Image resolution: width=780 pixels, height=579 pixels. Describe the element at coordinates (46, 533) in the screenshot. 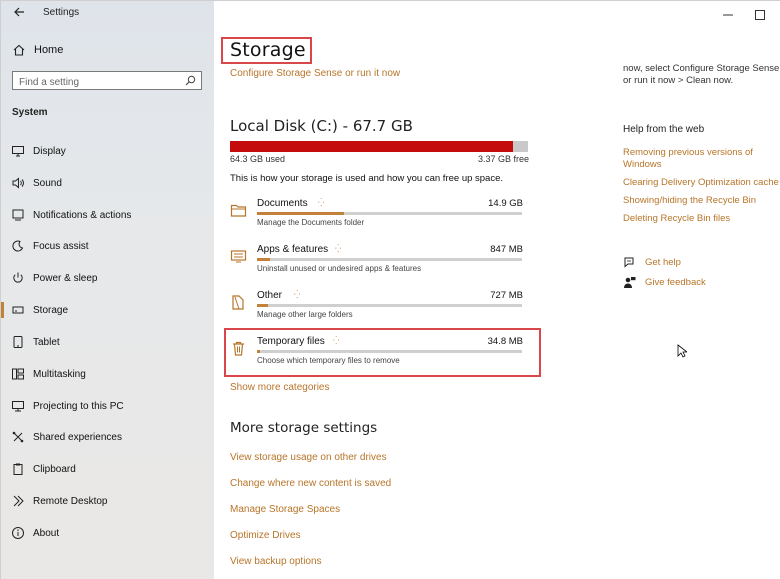

I see `sidebar-item-label: About` at that location.